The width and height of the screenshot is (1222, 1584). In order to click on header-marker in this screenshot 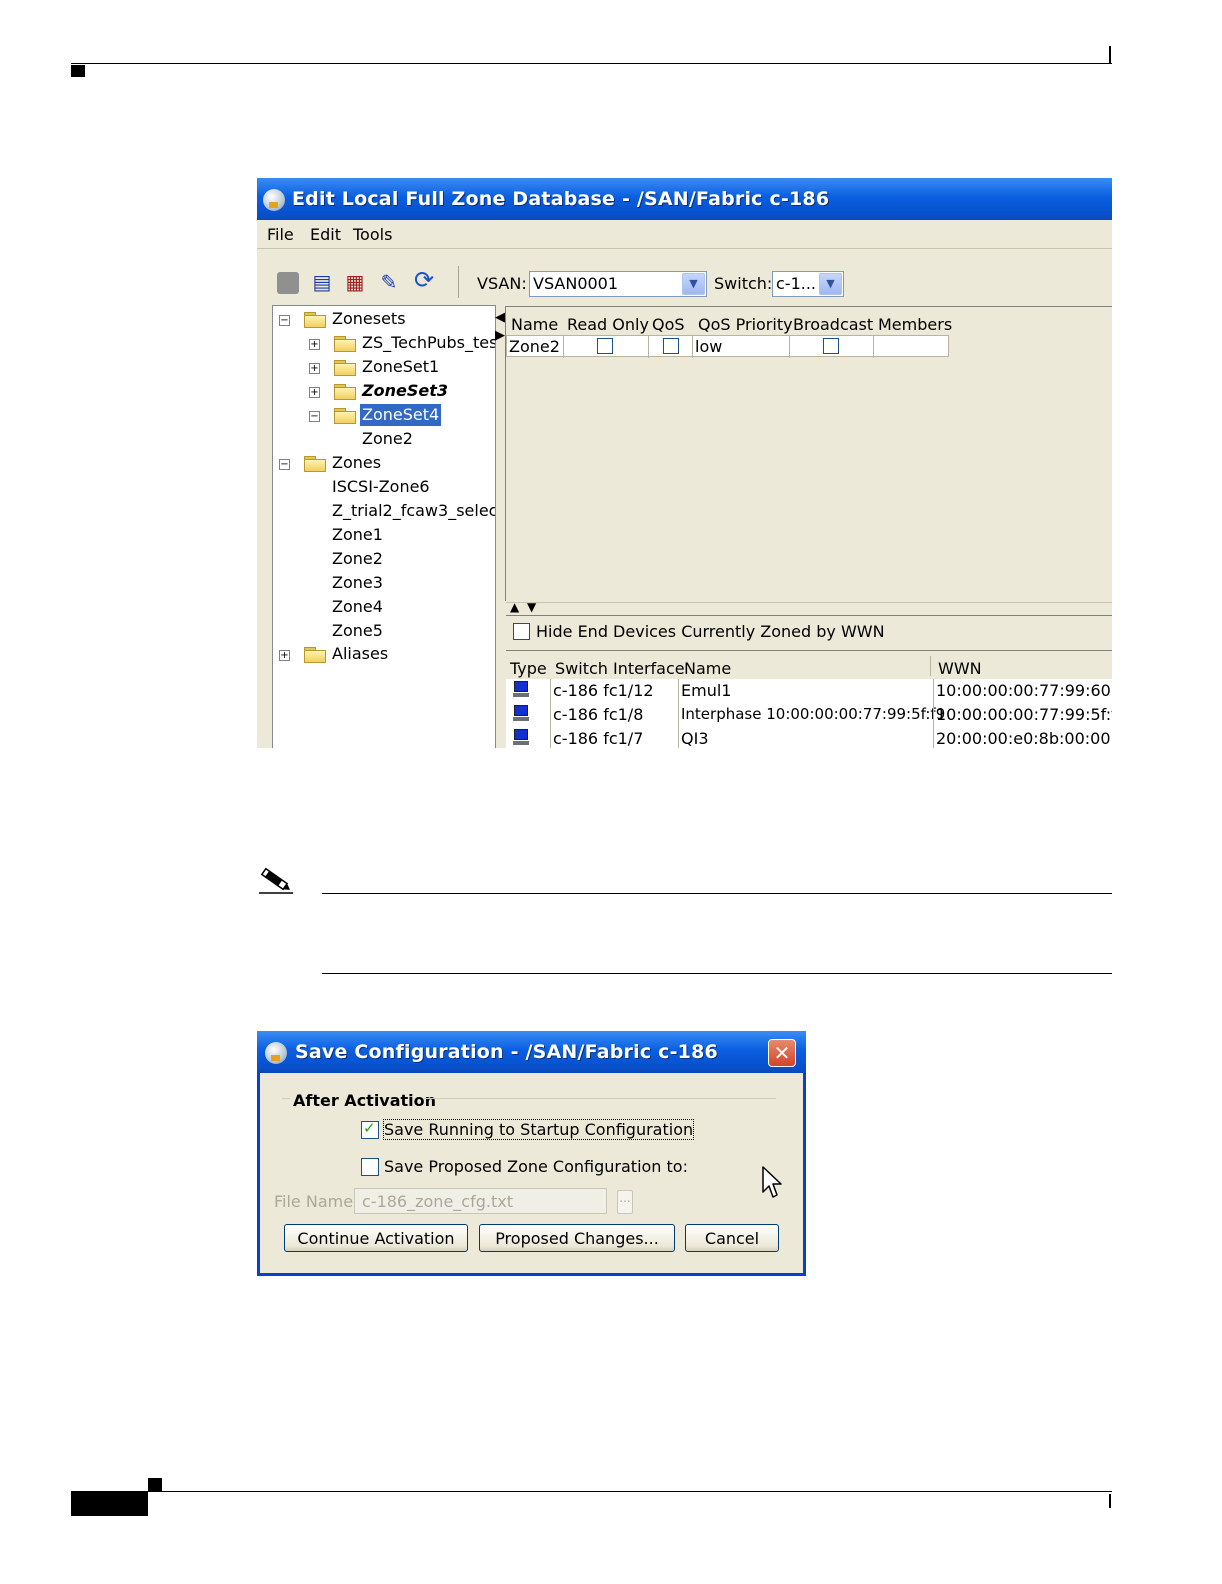, I will do `click(78, 71)`.